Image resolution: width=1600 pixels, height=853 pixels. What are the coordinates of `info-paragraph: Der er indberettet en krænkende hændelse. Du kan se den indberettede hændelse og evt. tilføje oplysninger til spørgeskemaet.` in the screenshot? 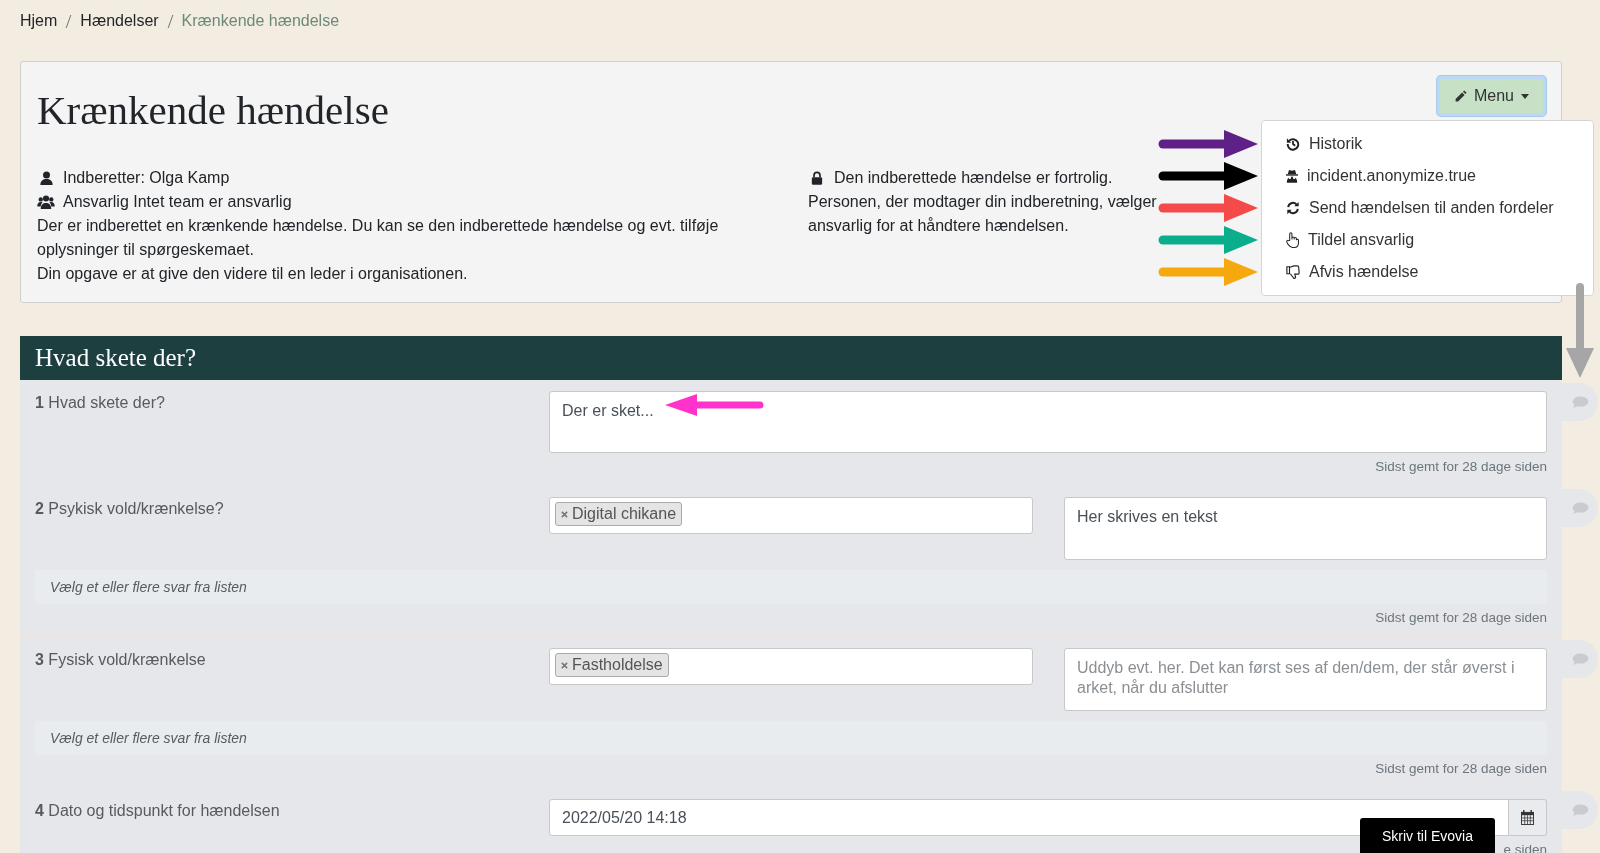 It's located at (378, 238).